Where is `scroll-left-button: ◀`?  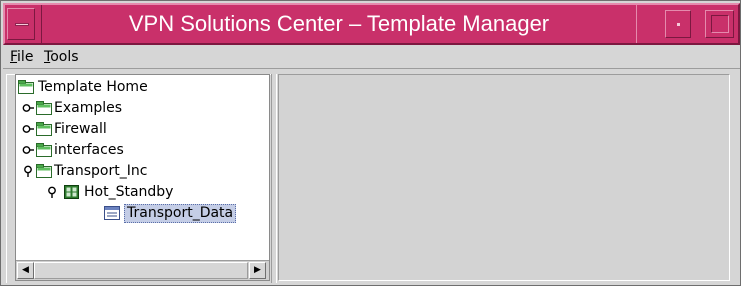 scroll-left-button: ◀ is located at coordinates (25, 270).